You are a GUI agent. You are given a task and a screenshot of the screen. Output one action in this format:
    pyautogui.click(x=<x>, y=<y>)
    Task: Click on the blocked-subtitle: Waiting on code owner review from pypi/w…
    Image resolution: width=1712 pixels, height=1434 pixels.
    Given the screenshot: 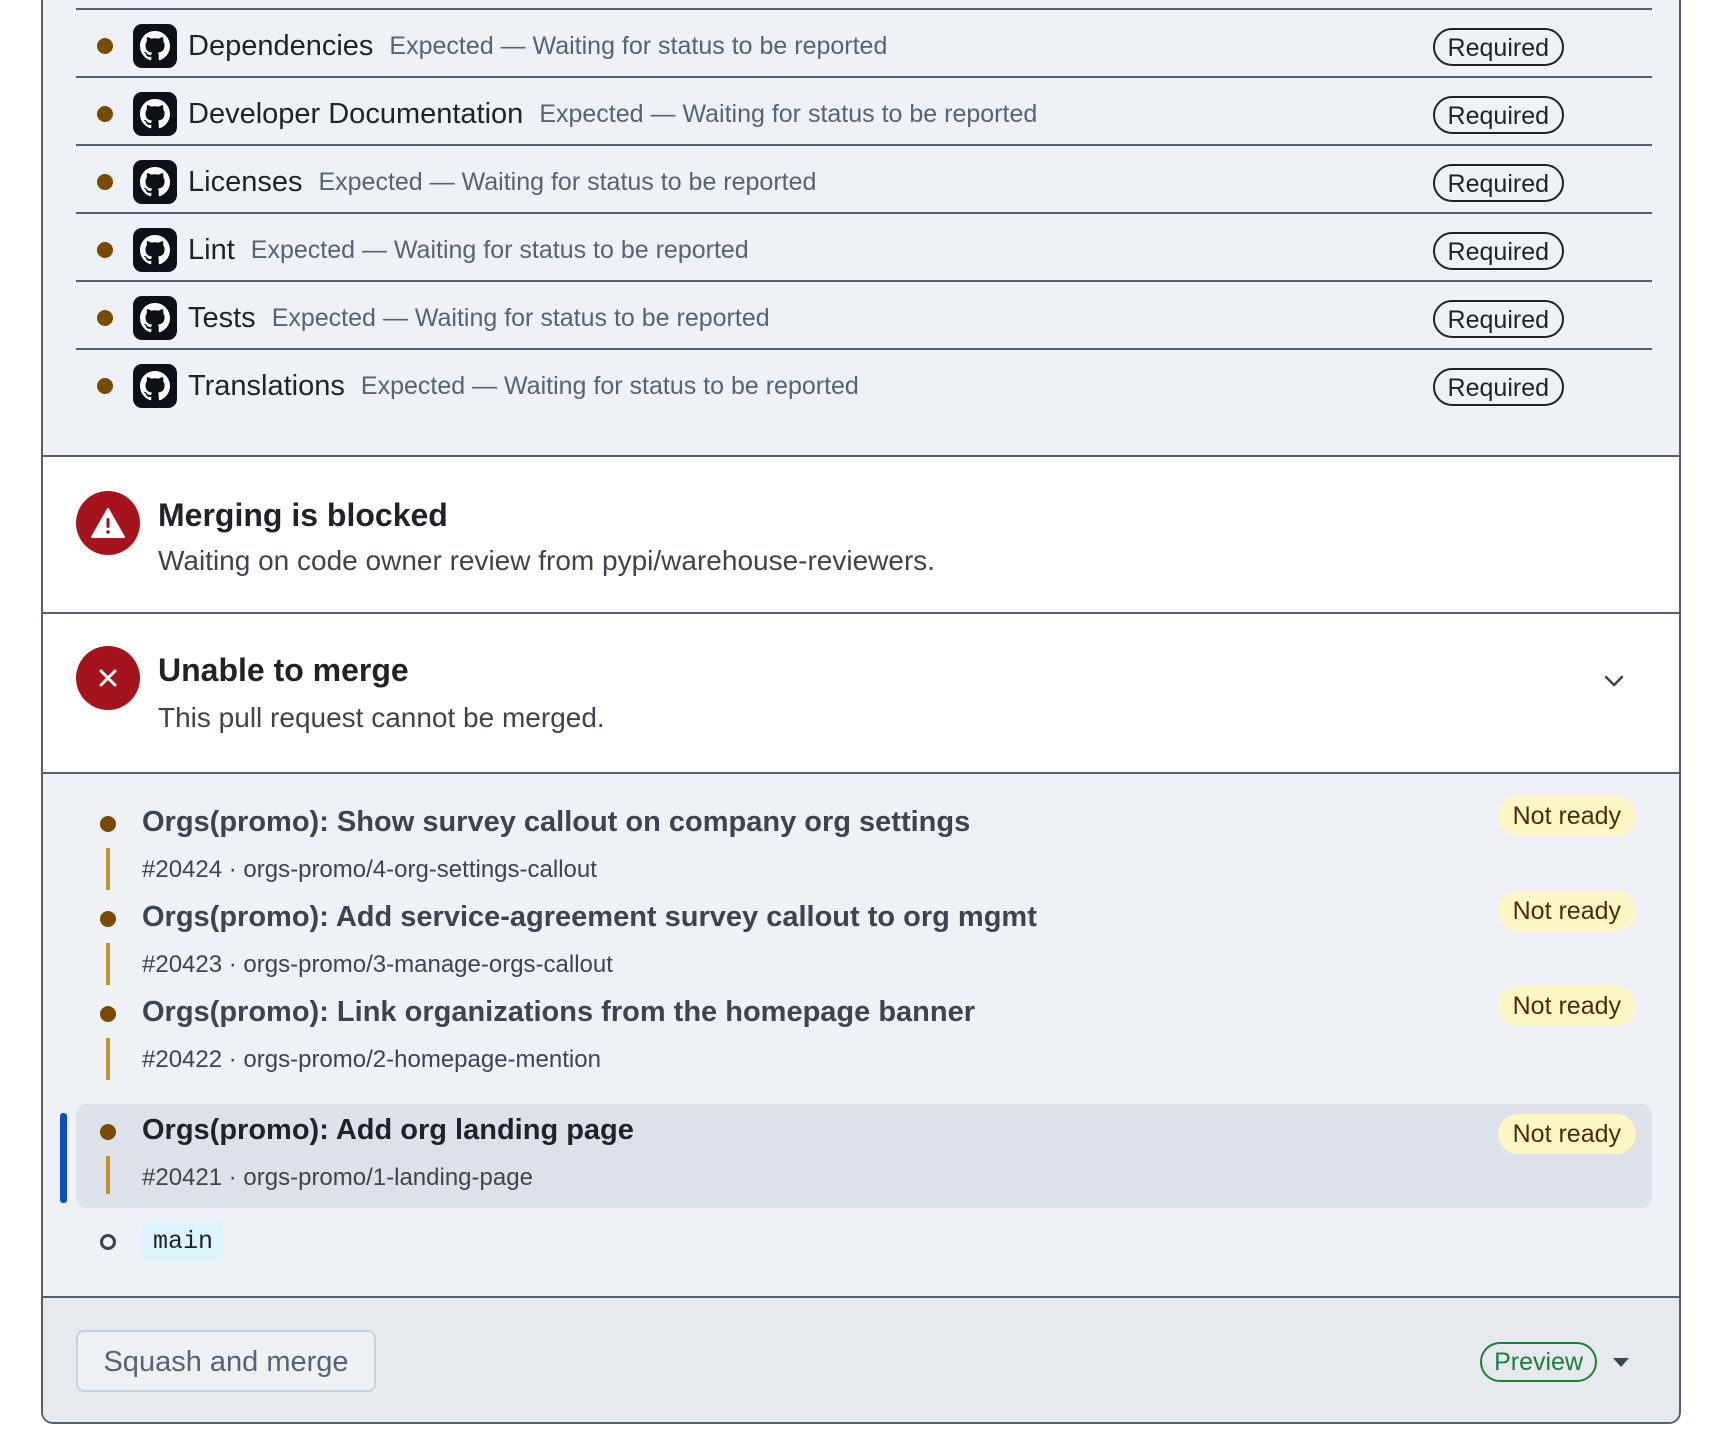 What is the action you would take?
    pyautogui.click(x=547, y=560)
    